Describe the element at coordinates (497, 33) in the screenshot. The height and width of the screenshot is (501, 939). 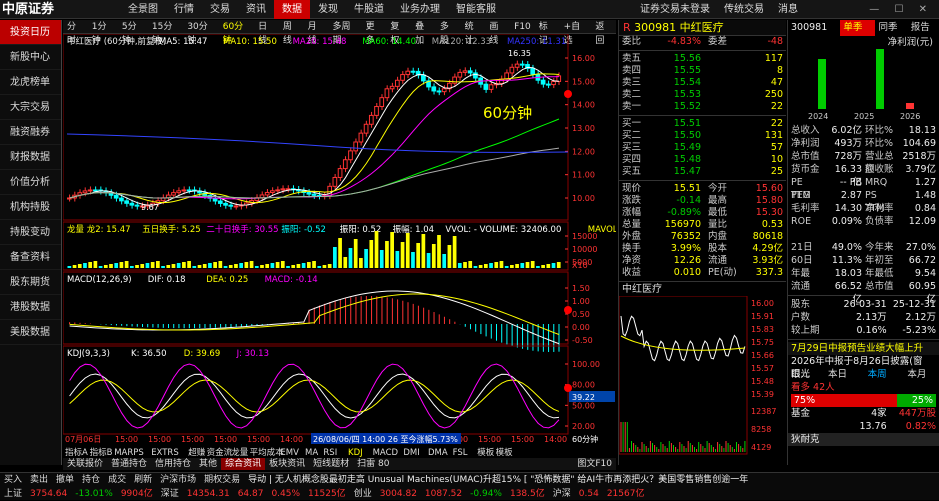
I see `chart-tab: 画线` at that location.